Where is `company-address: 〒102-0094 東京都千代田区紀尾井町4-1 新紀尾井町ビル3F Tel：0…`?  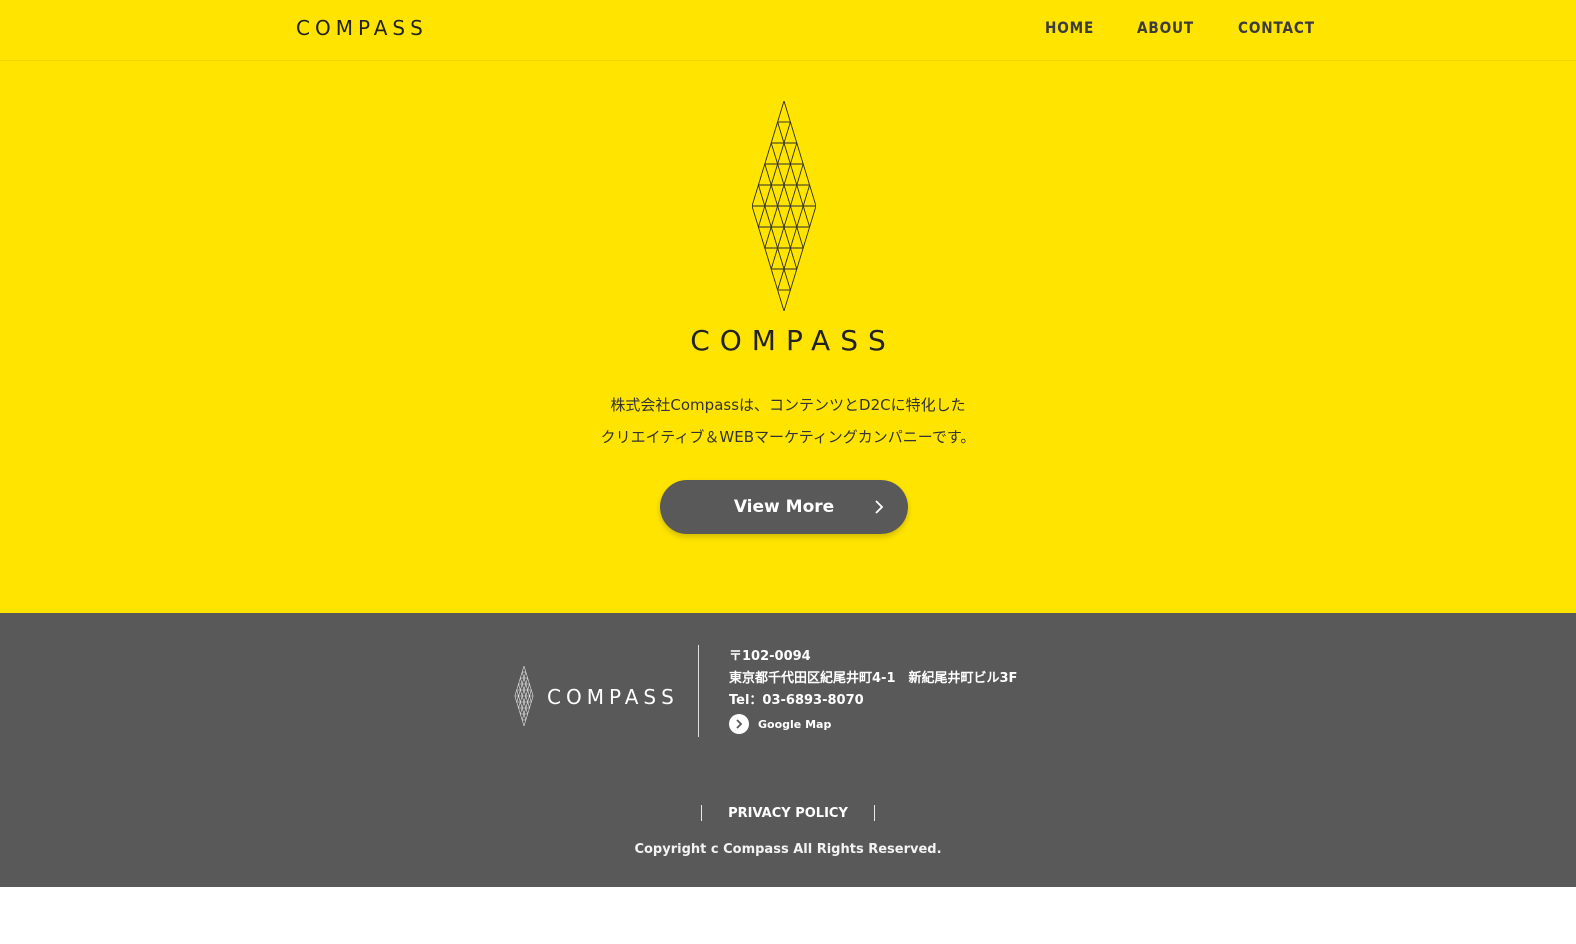
company-address: 〒102-0094 東京都千代田区紀尾井町4-1 新紀尾井町ビル3F Tel：0… is located at coordinates (873, 679).